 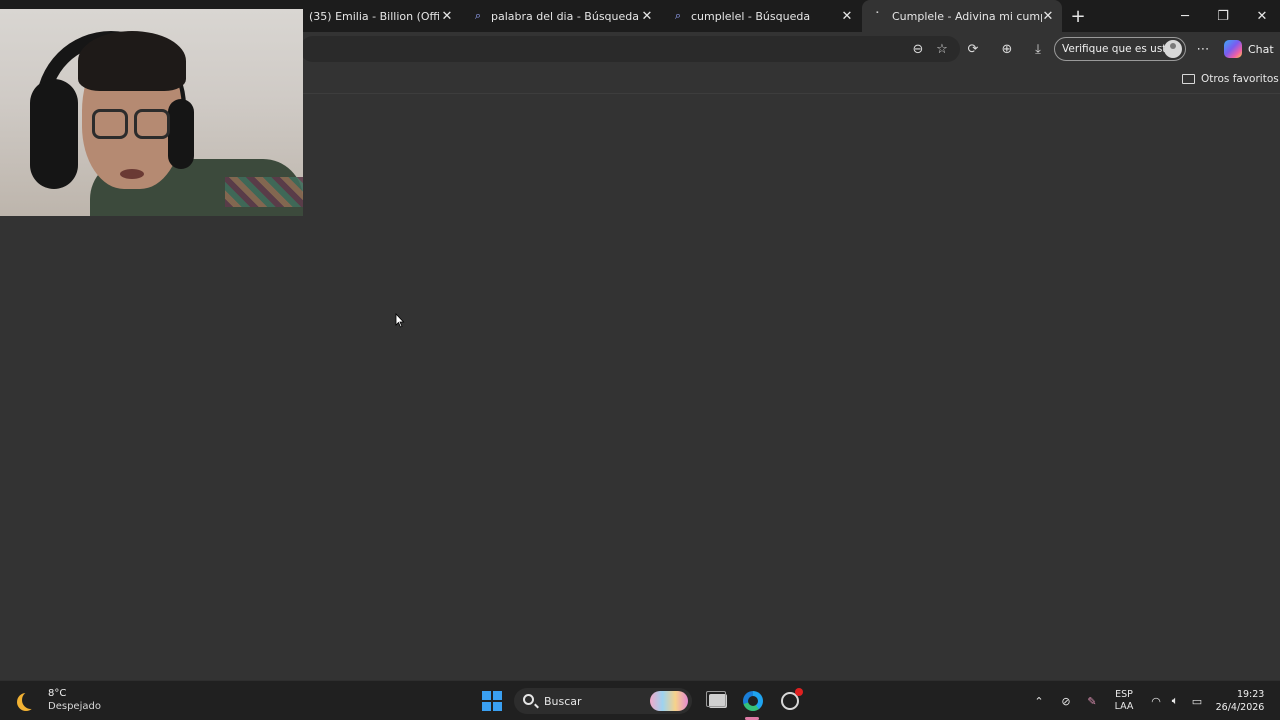 I want to click on verify-label: Verifique que es usted, so click(x=1121, y=49).